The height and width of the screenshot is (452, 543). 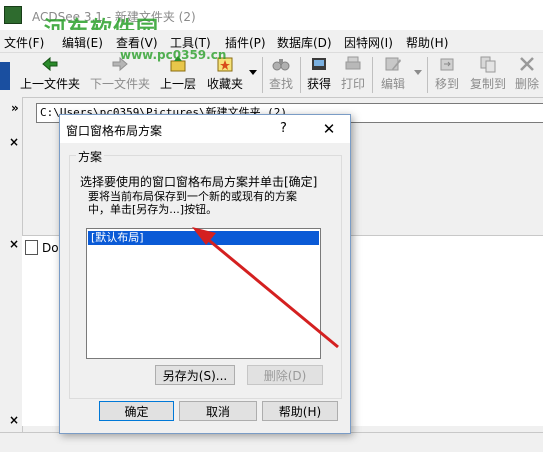 I want to click on help-button: 帮助(H), so click(x=300, y=411).